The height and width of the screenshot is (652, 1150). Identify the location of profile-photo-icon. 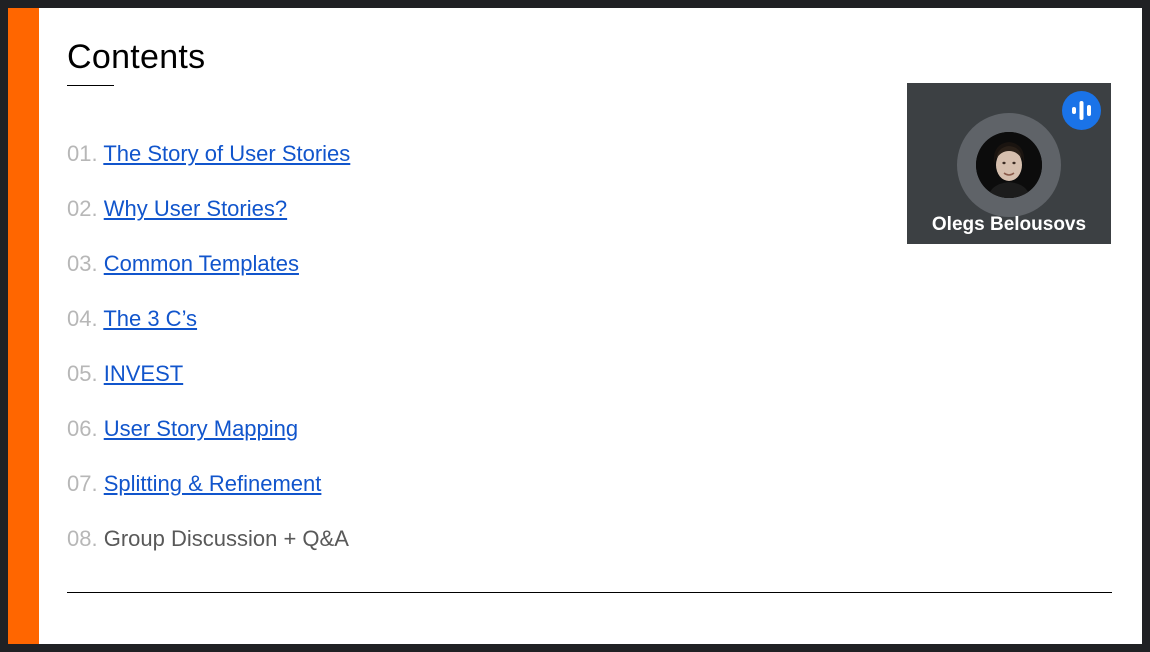
(1009, 165).